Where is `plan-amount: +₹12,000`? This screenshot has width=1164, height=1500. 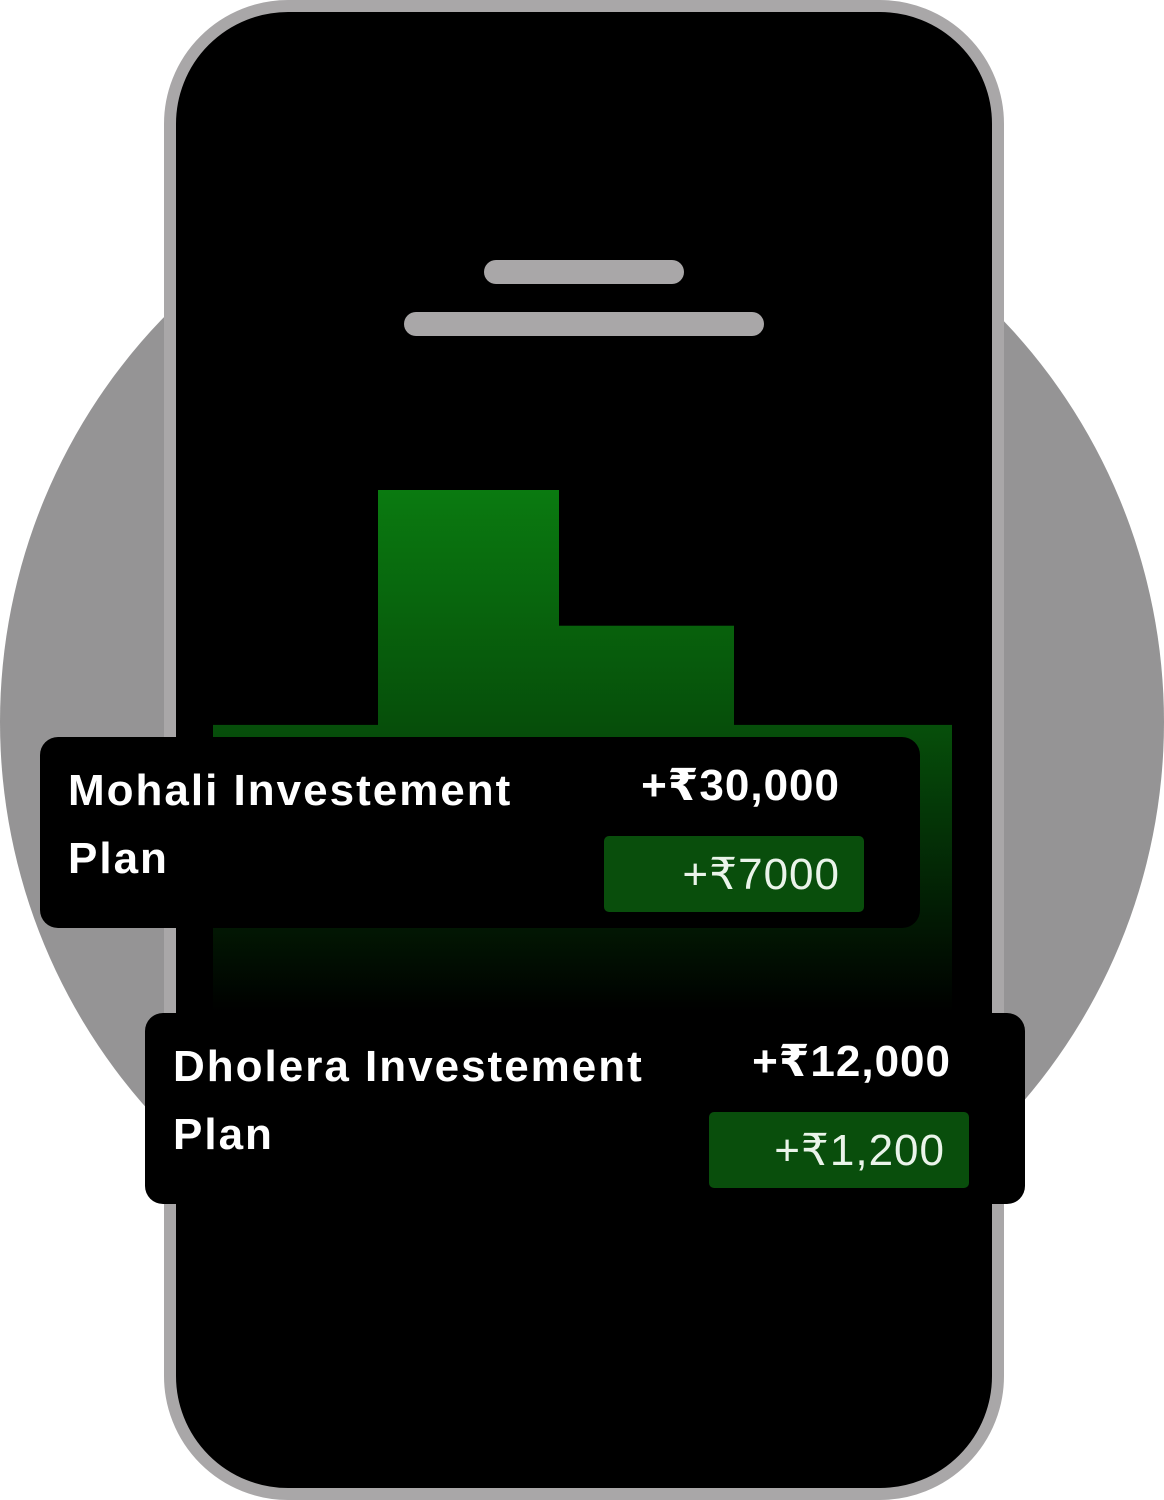 plan-amount: +₹12,000 is located at coordinates (851, 1061).